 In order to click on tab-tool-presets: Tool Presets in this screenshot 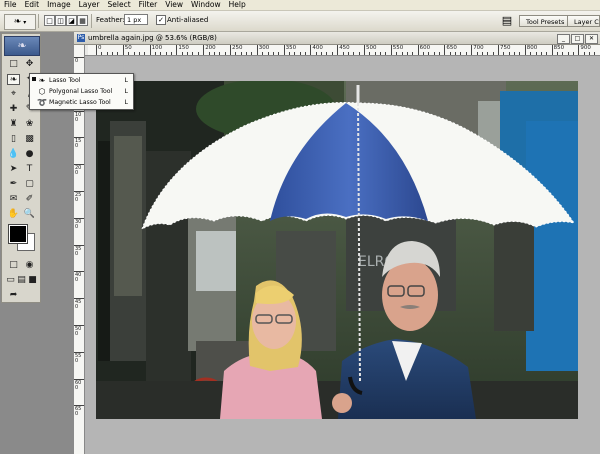, I will do `click(545, 21)`.